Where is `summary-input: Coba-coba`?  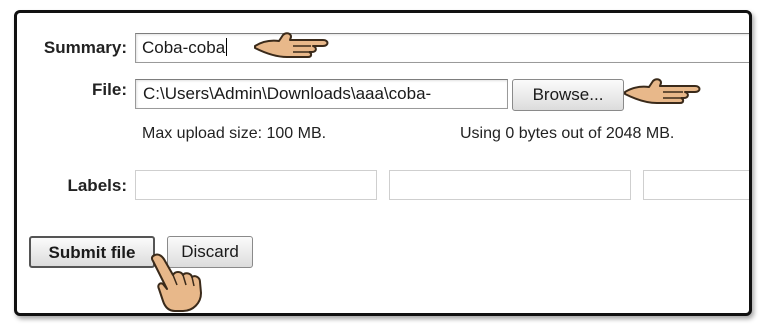 summary-input: Coba-coba is located at coordinates (442, 48).